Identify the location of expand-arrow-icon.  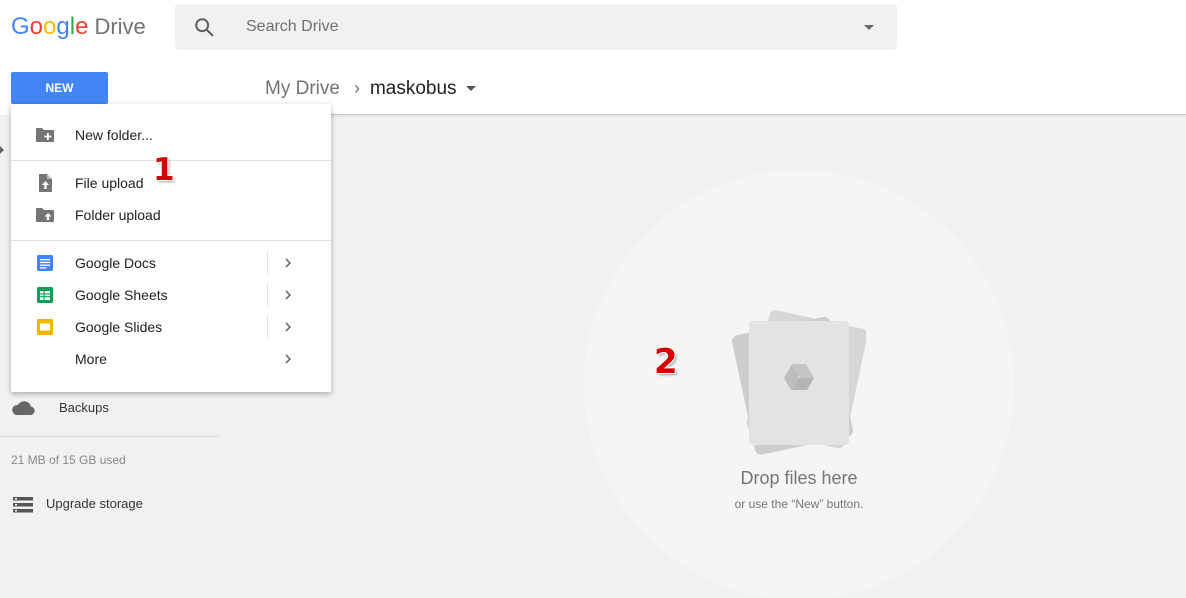
(2, 150).